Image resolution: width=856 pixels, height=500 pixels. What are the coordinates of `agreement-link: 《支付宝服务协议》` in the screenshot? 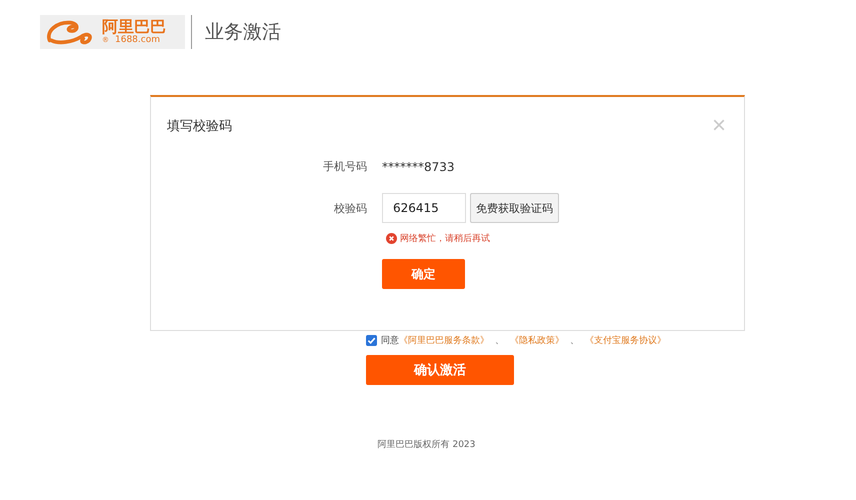 It's located at (625, 340).